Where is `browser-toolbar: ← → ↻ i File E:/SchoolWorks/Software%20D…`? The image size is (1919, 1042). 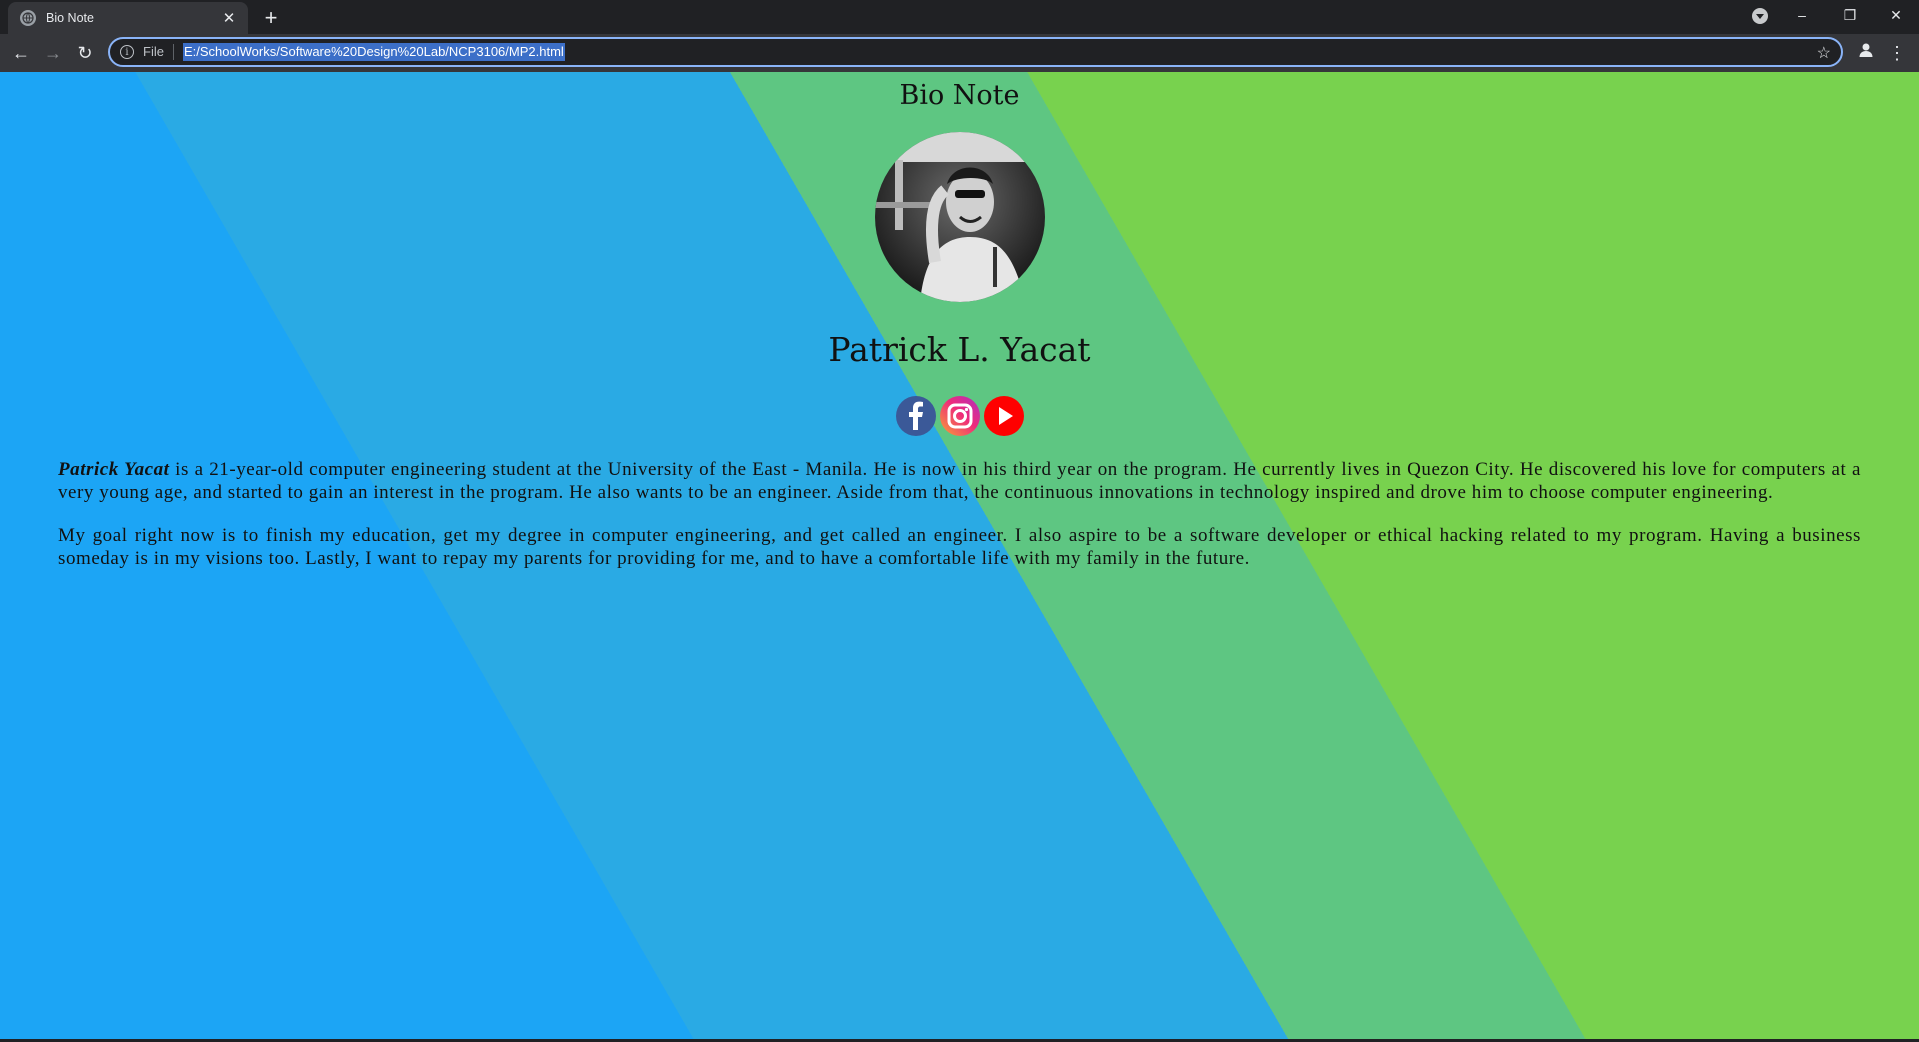 browser-toolbar: ← → ↻ i File E:/SchoolWorks/Software%20D… is located at coordinates (959, 53).